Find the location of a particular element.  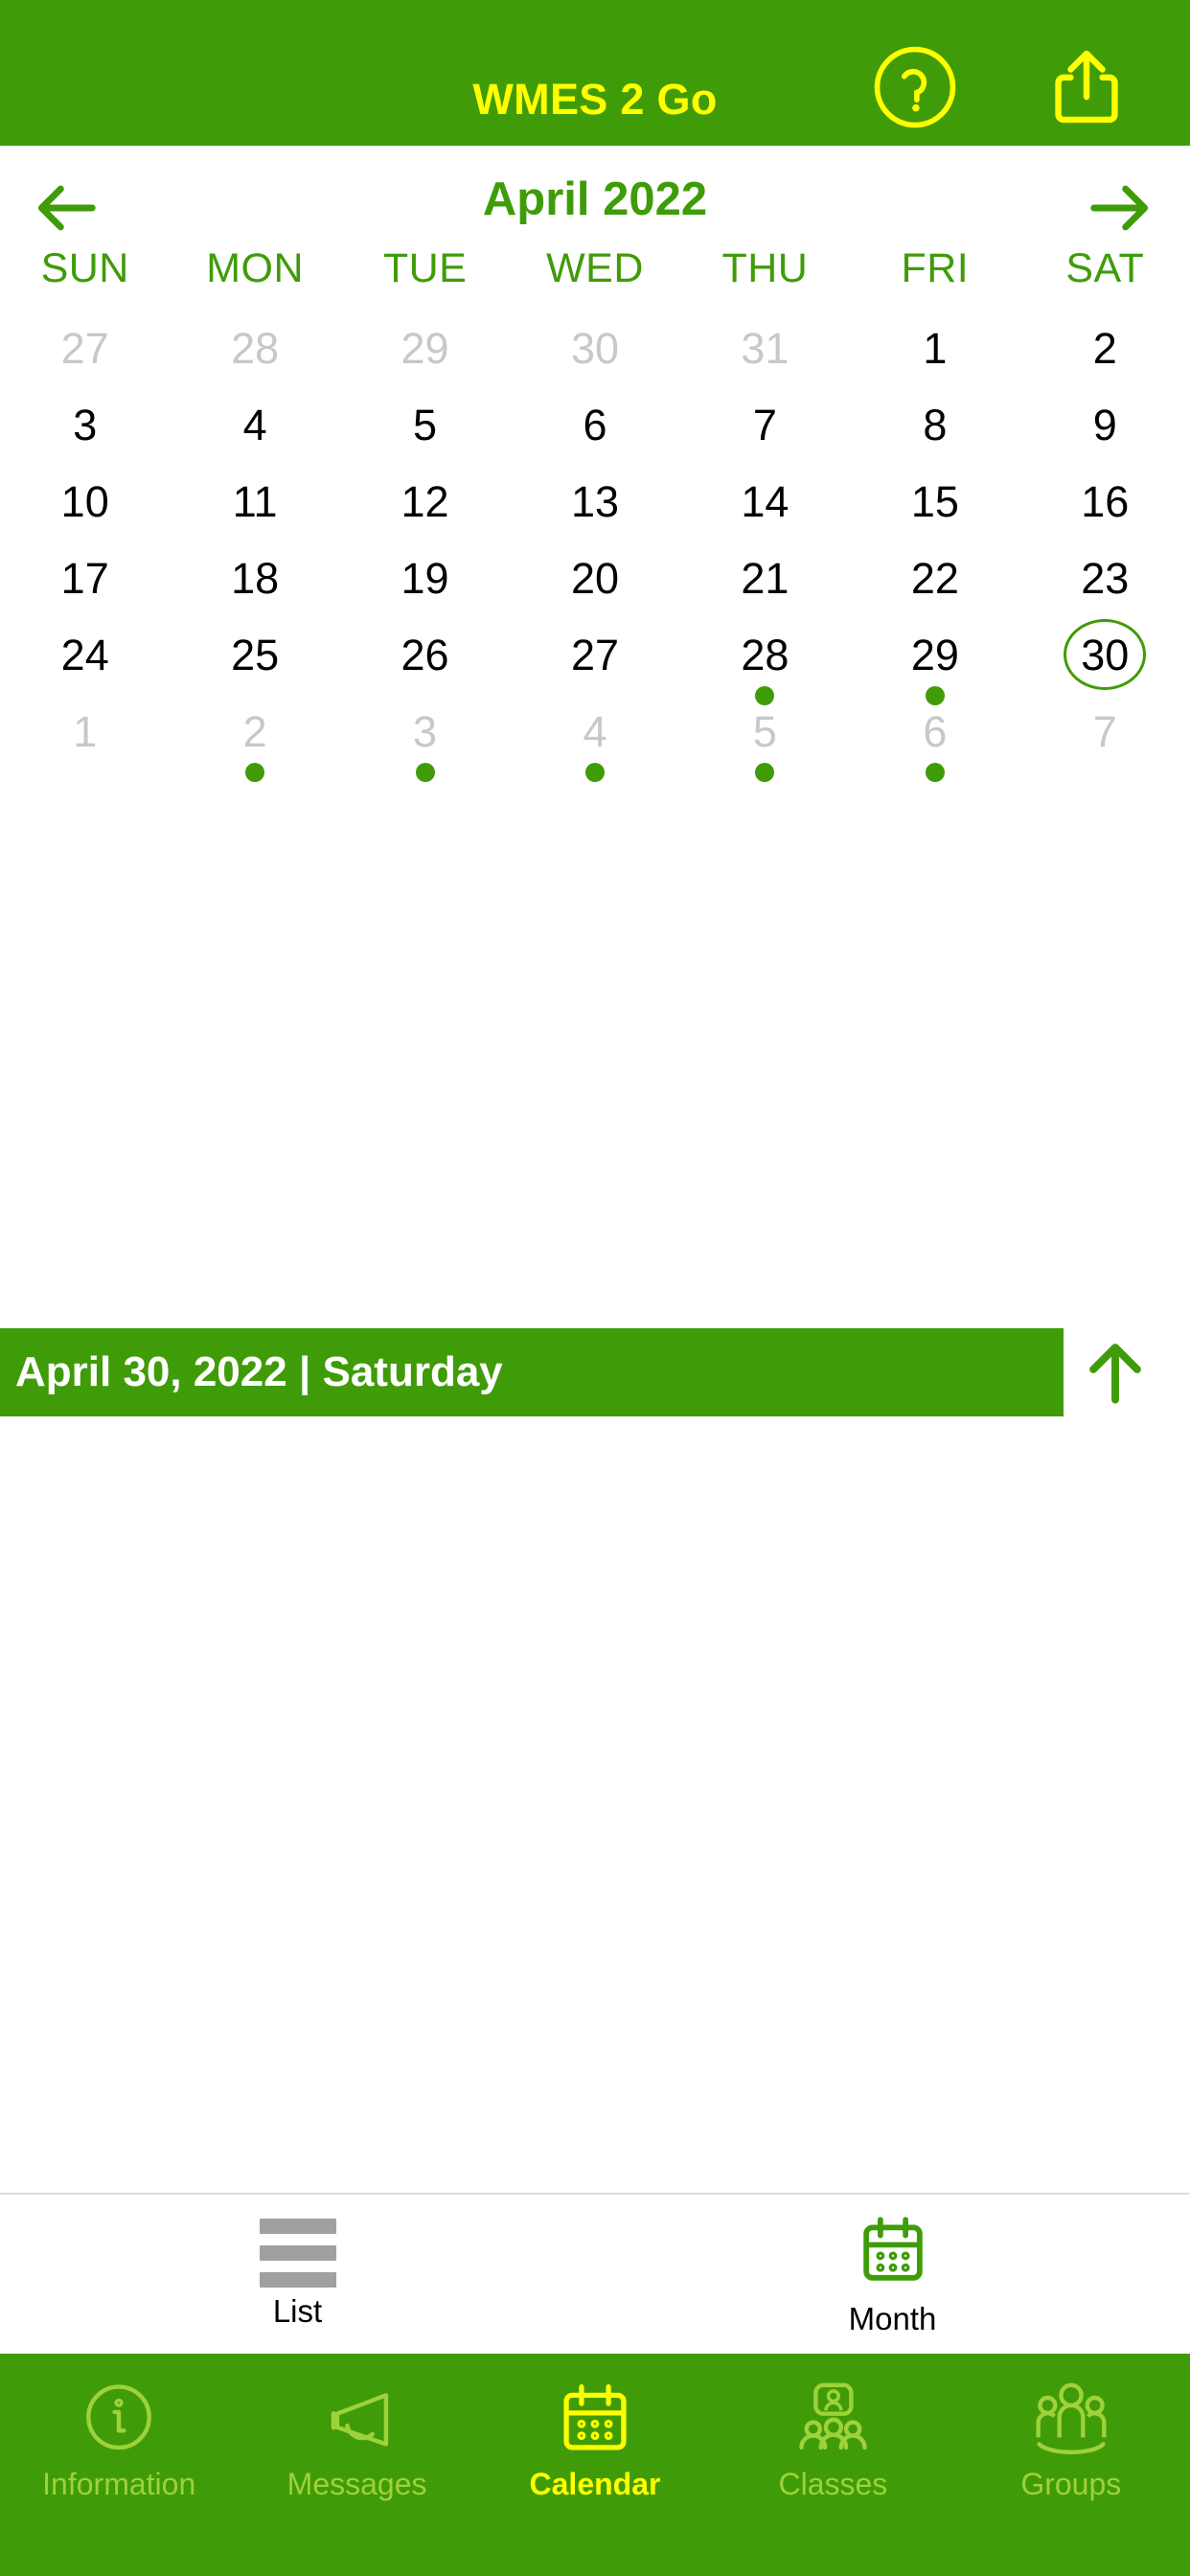

month-label: April 2022 is located at coordinates (595, 199).